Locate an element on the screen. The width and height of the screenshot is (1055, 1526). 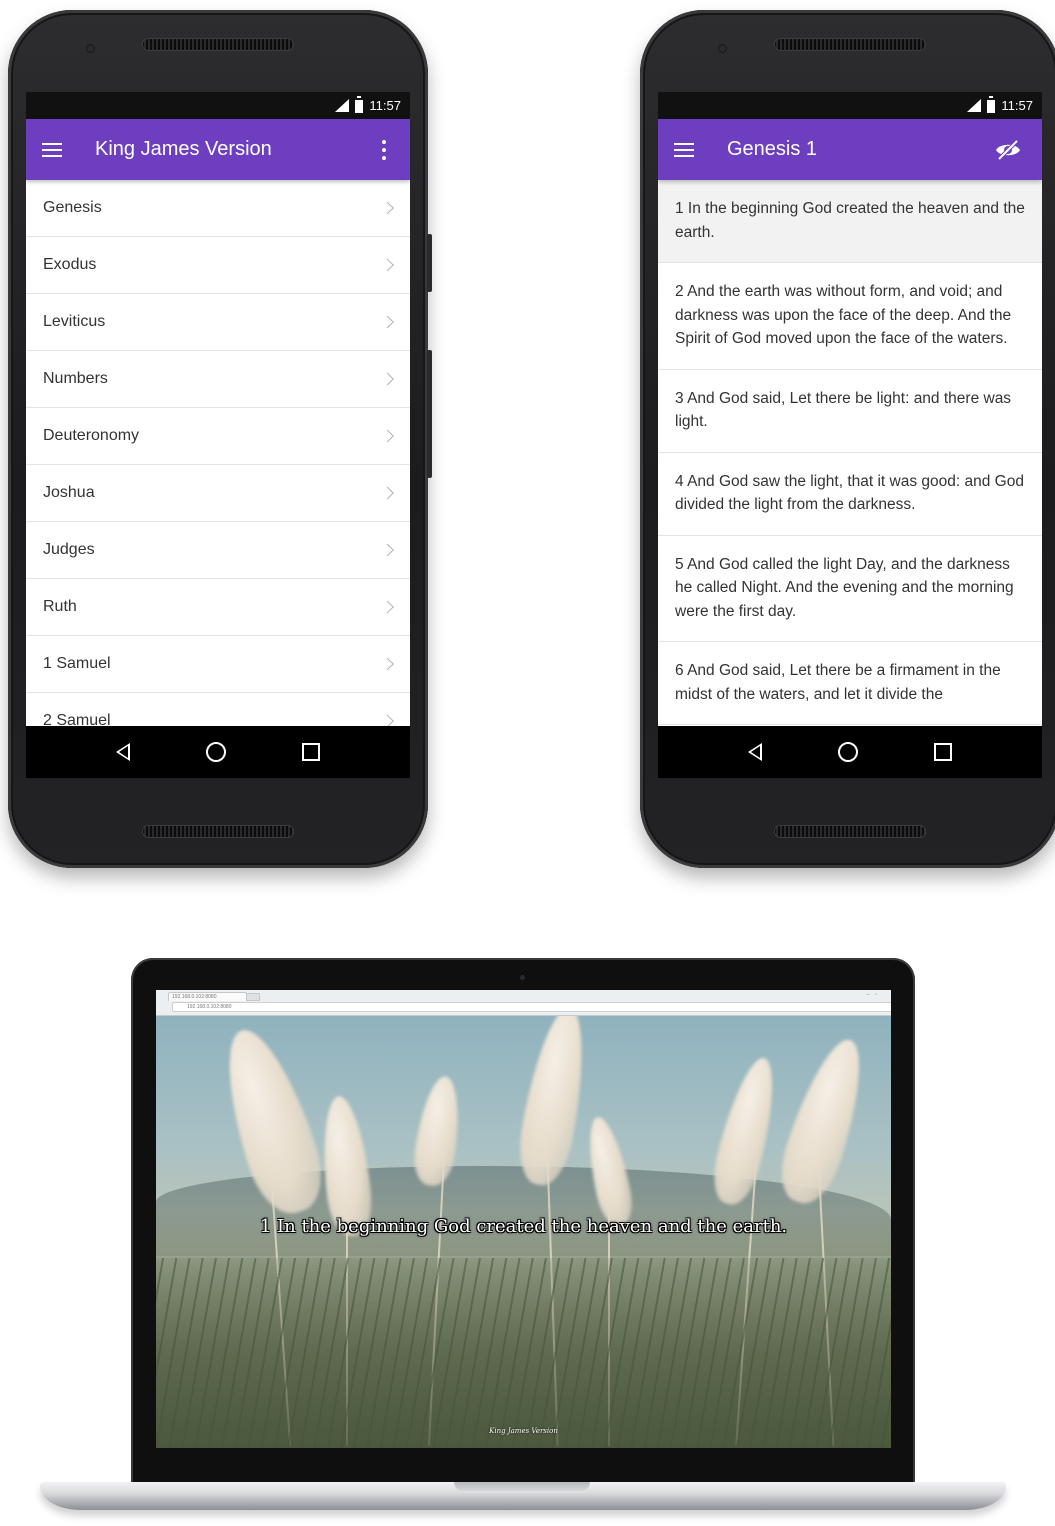
book-list-item: Deuteronomy is located at coordinates (218, 436).